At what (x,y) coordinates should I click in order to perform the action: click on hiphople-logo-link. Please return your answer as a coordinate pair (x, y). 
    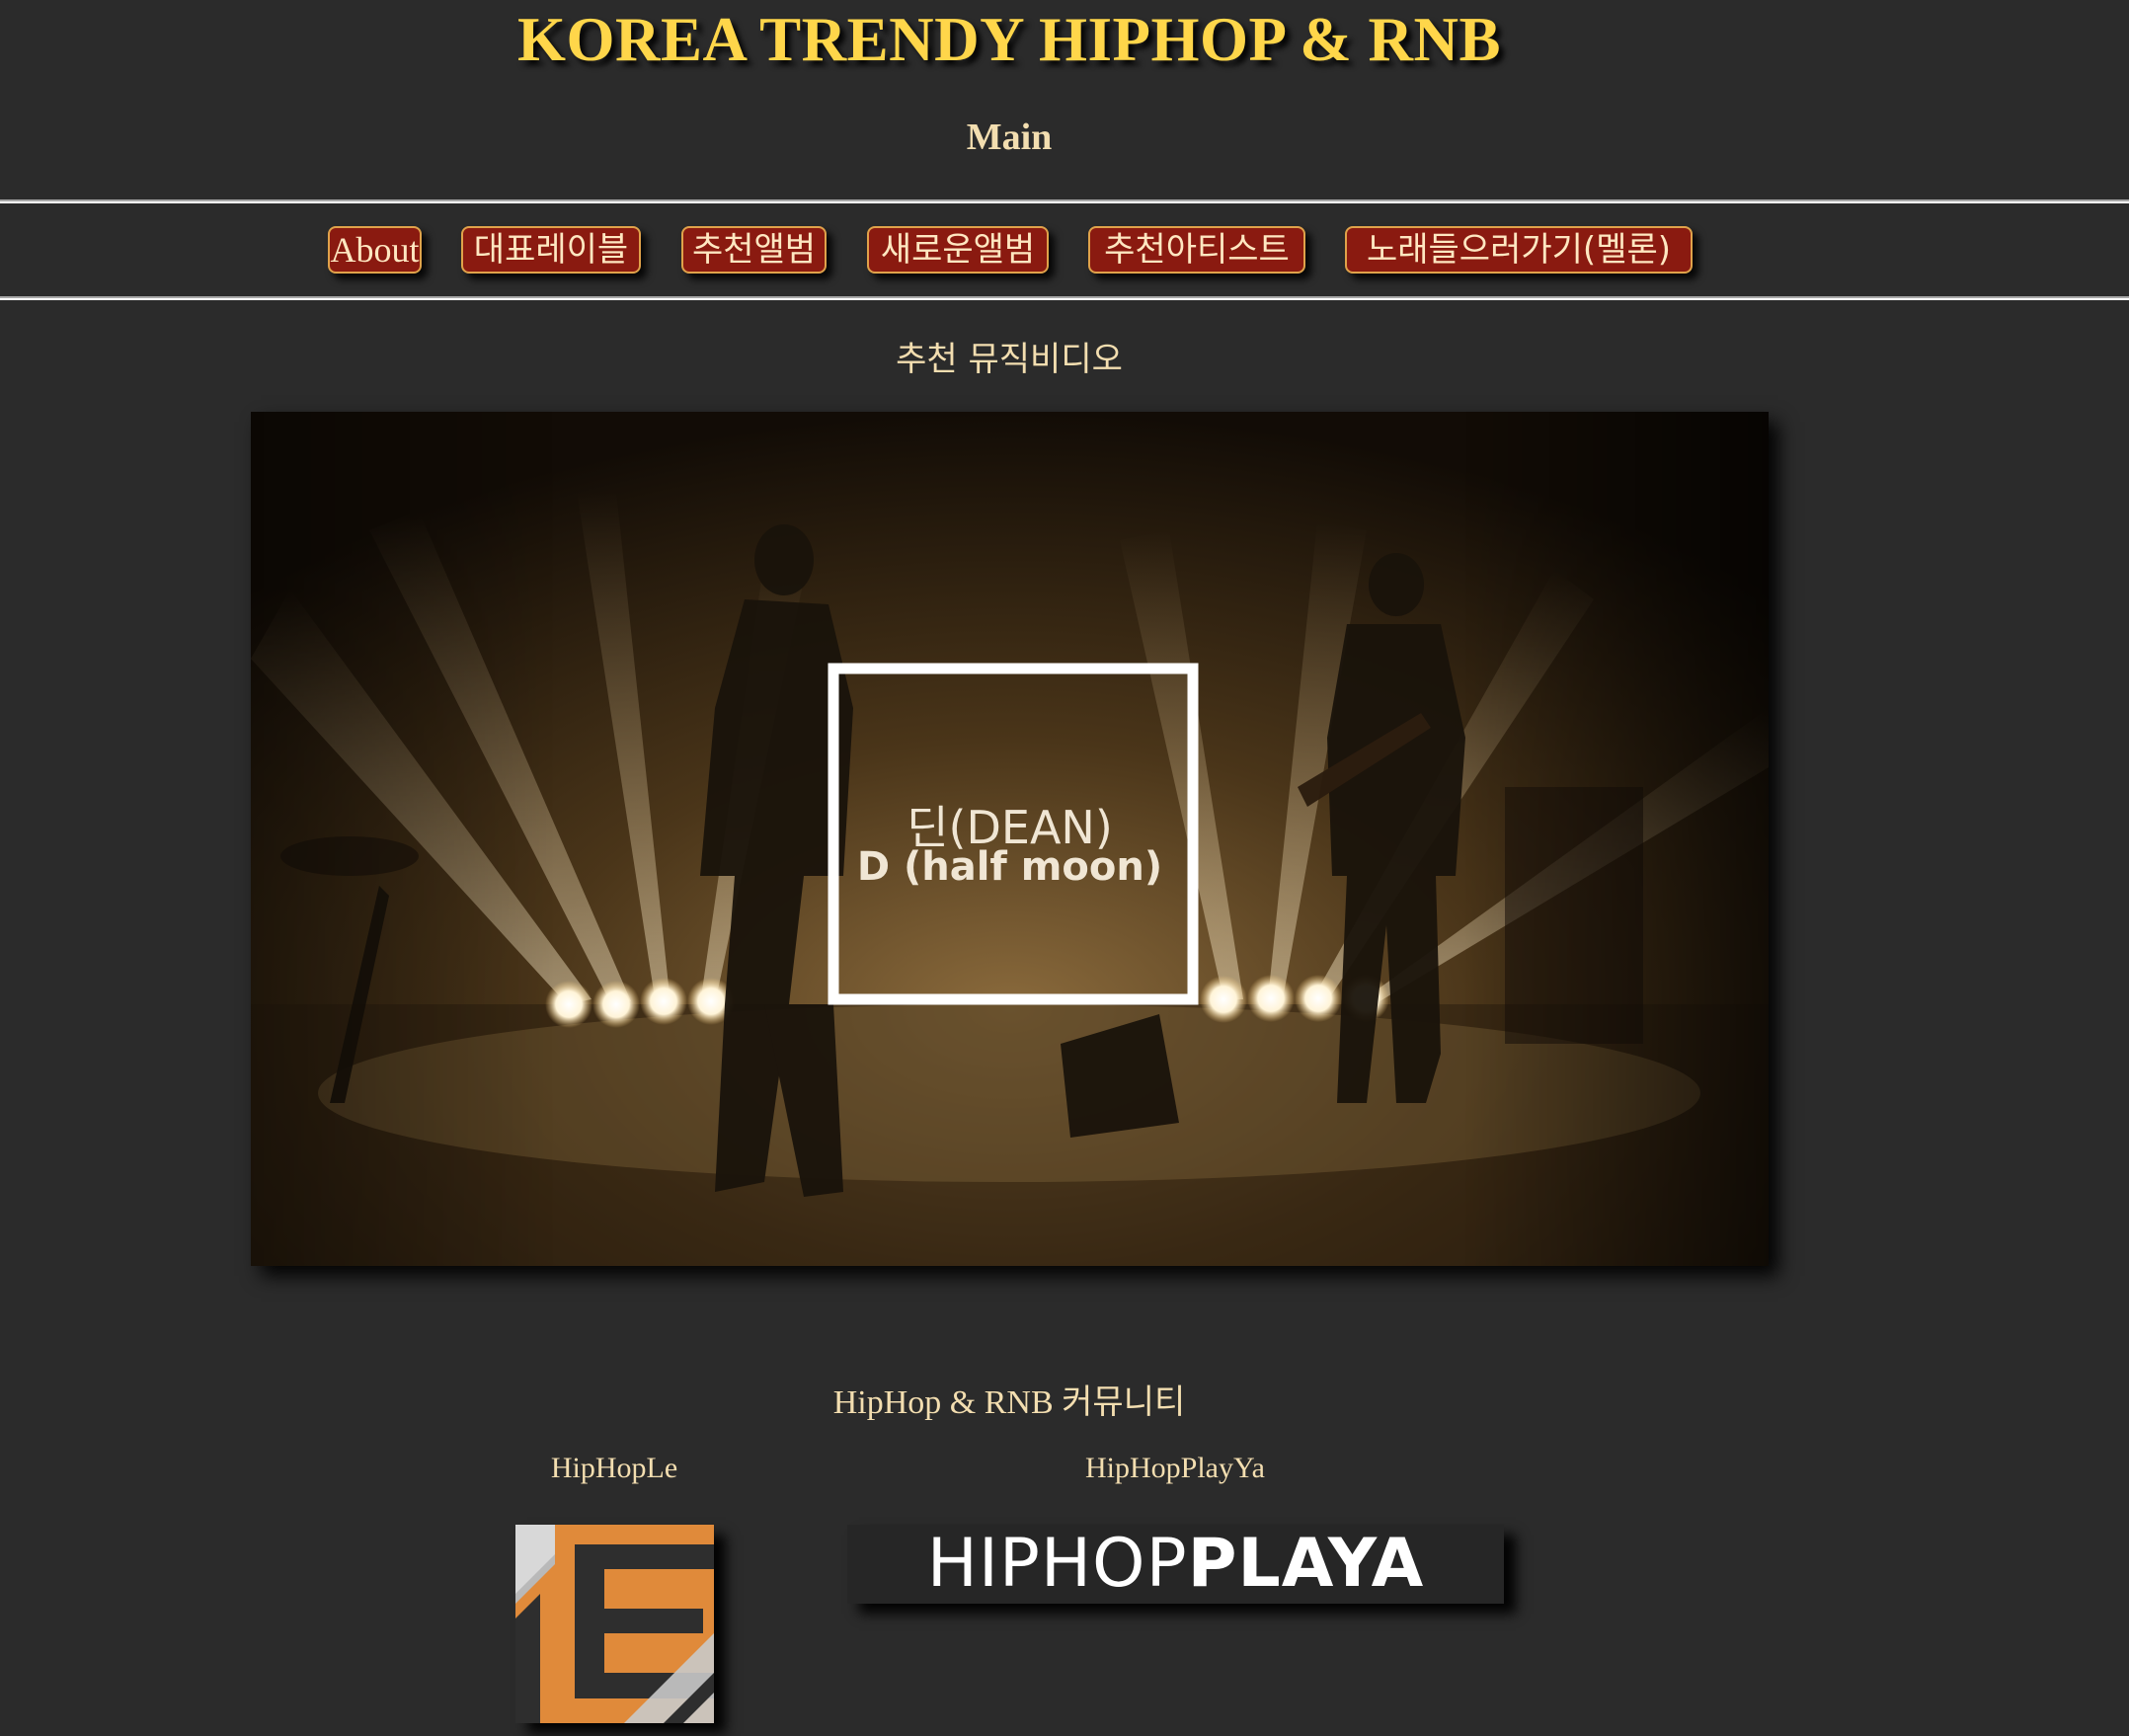
    Looking at the image, I should click on (614, 1624).